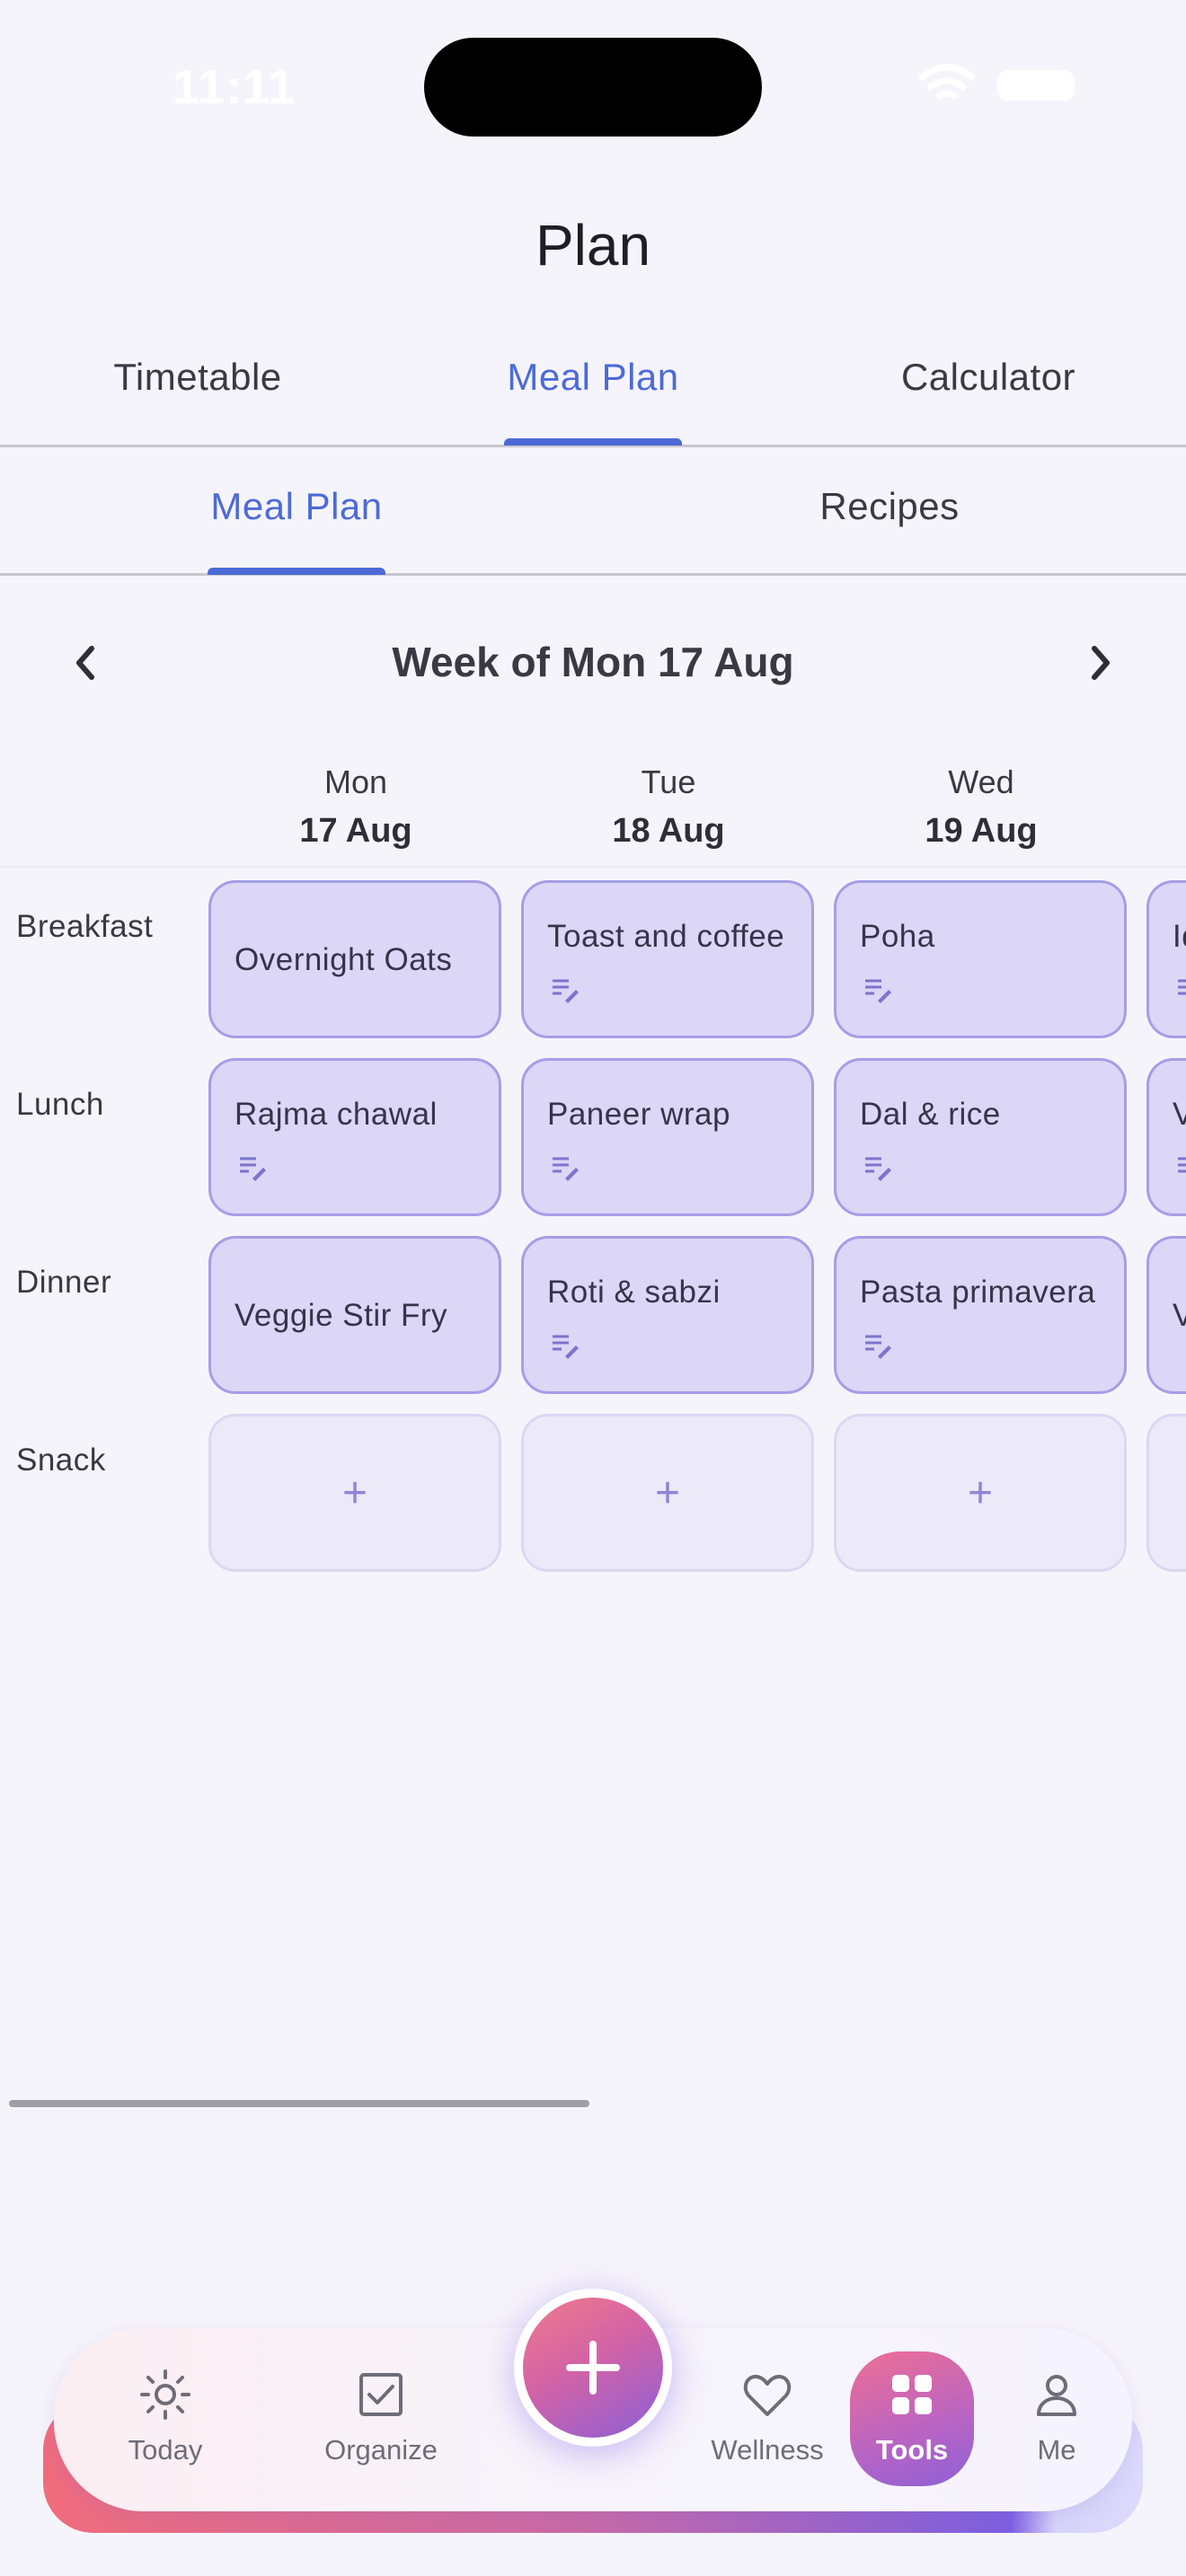 The height and width of the screenshot is (2576, 1186). What do you see at coordinates (668, 807) in the screenshot?
I see `day-header-tue: Tue 18 Aug` at bounding box center [668, 807].